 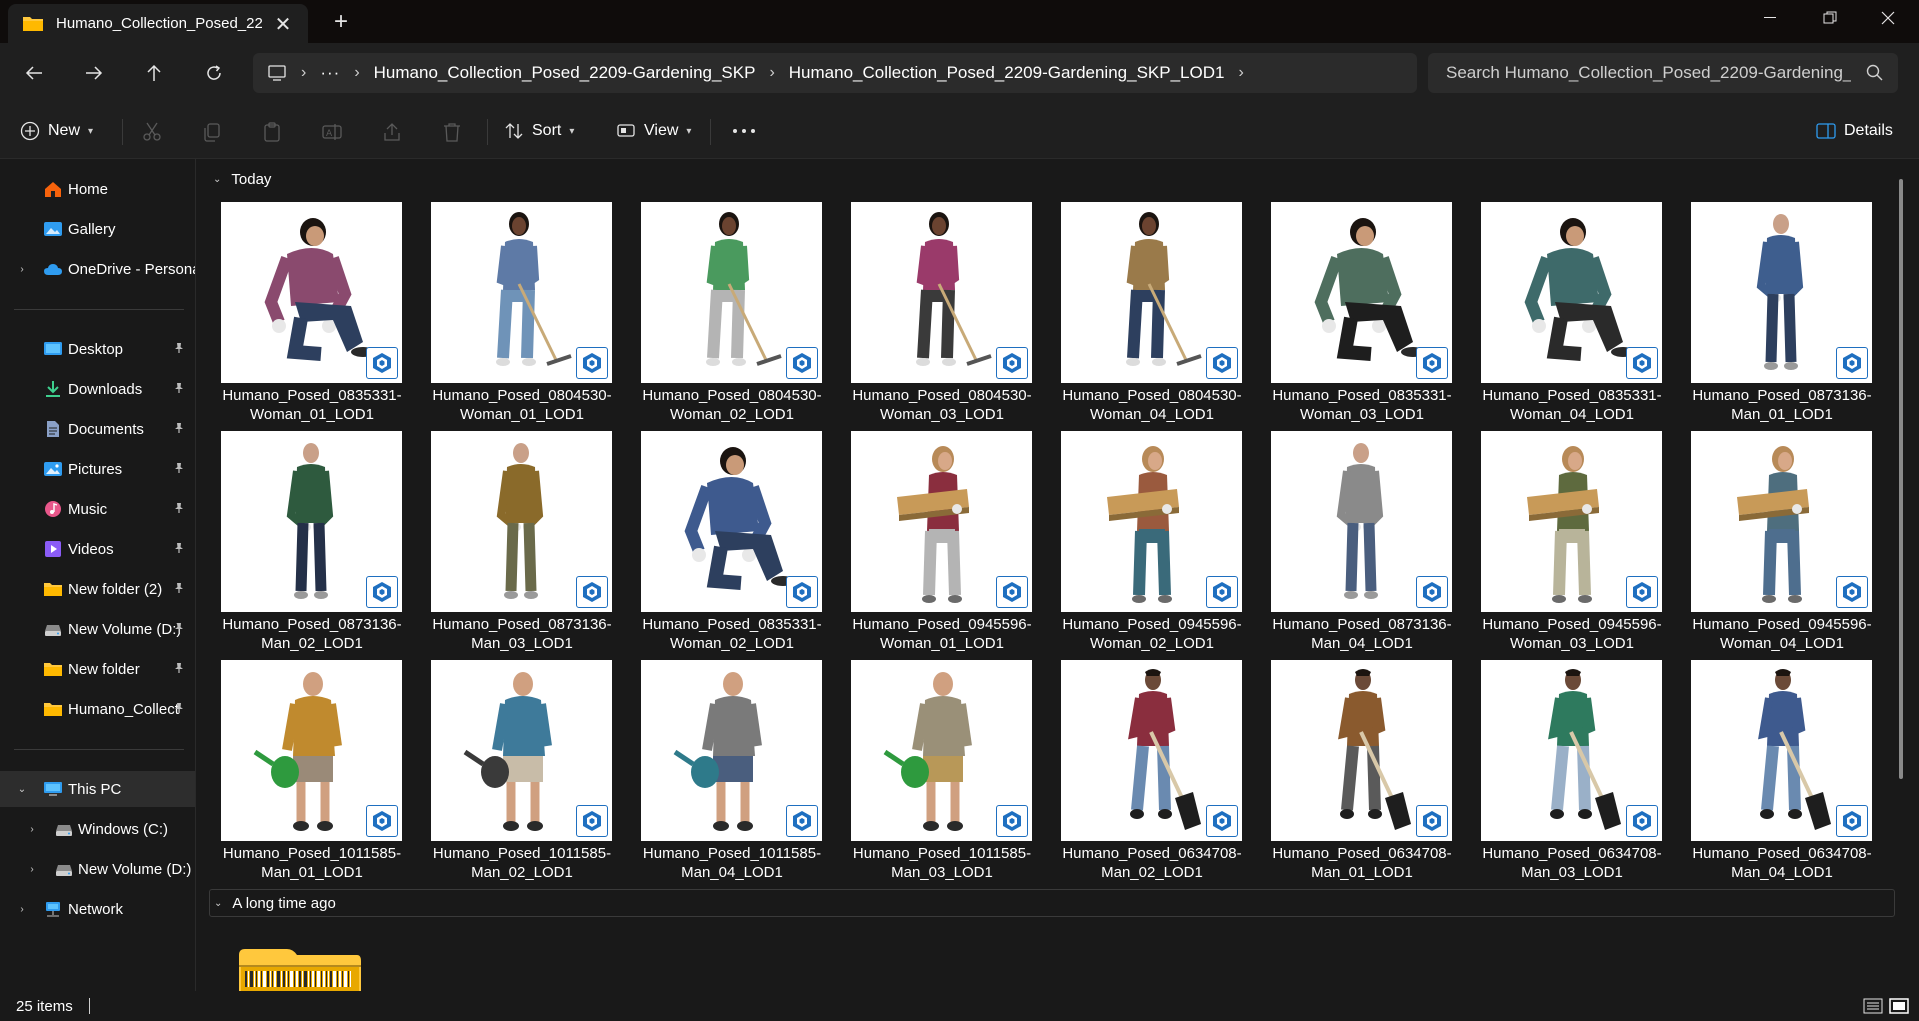 What do you see at coordinates (515, 774) in the screenshot?
I see `file-item: Humano_Posed_1011585- Man_02_LOD1` at bounding box center [515, 774].